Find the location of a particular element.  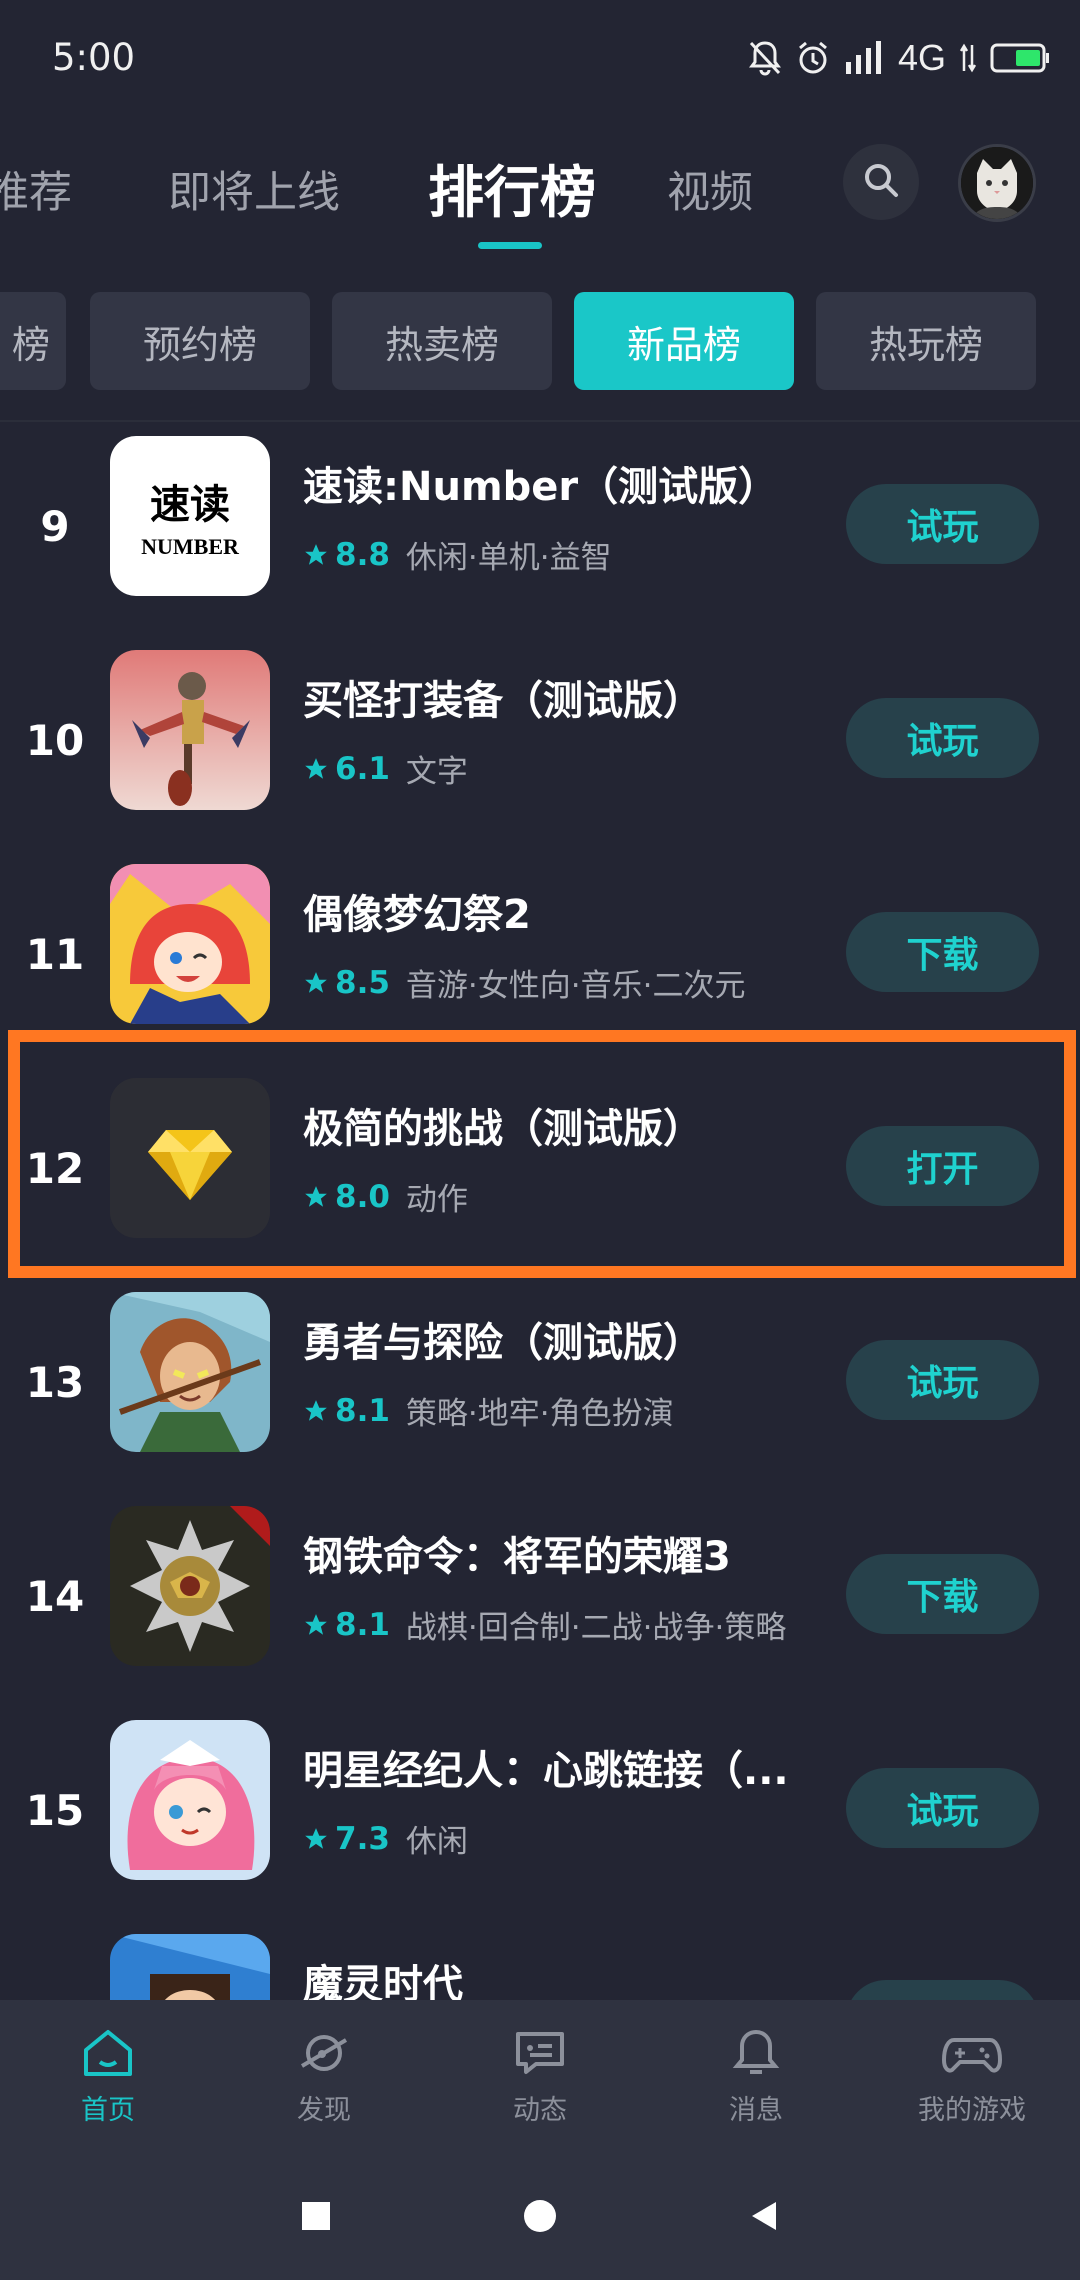

game-title: 勇者与探险（测试版） is located at coordinates (563, 1339).